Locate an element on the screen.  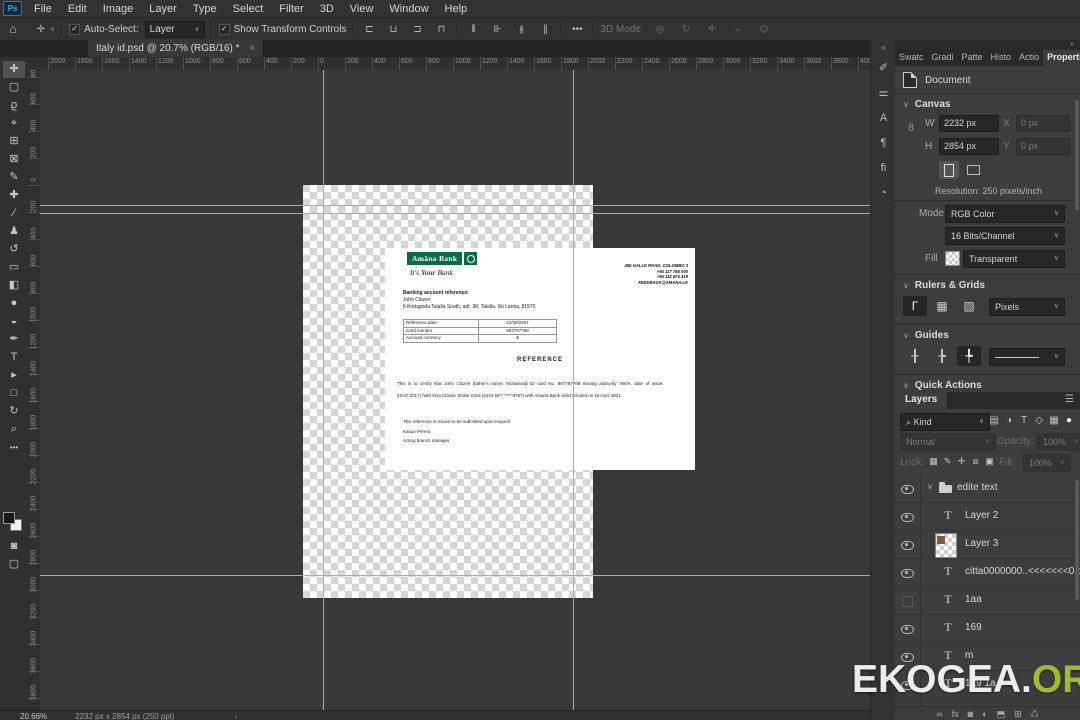
character-panel-icon: A is located at coordinates (884, 118).